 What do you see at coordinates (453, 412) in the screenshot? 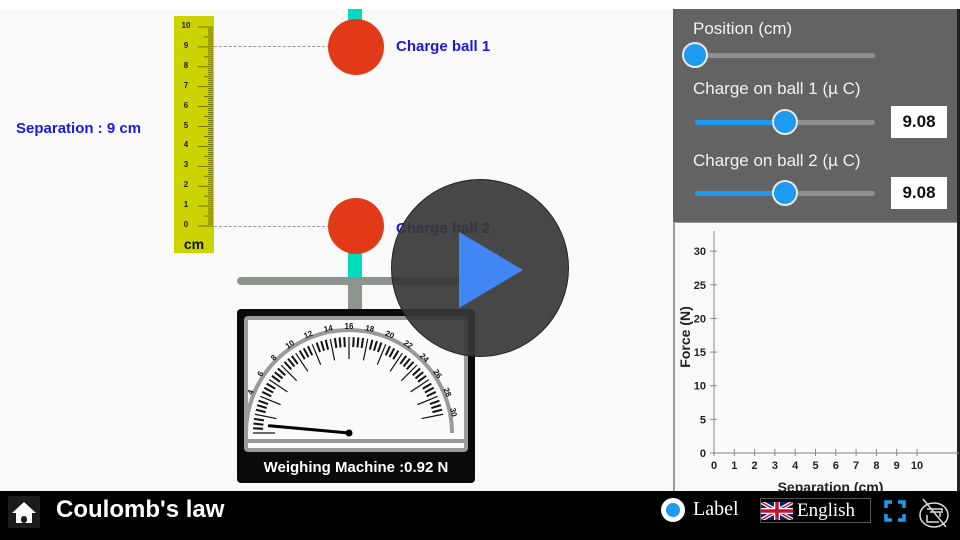
I see `gauge-label: 30` at bounding box center [453, 412].